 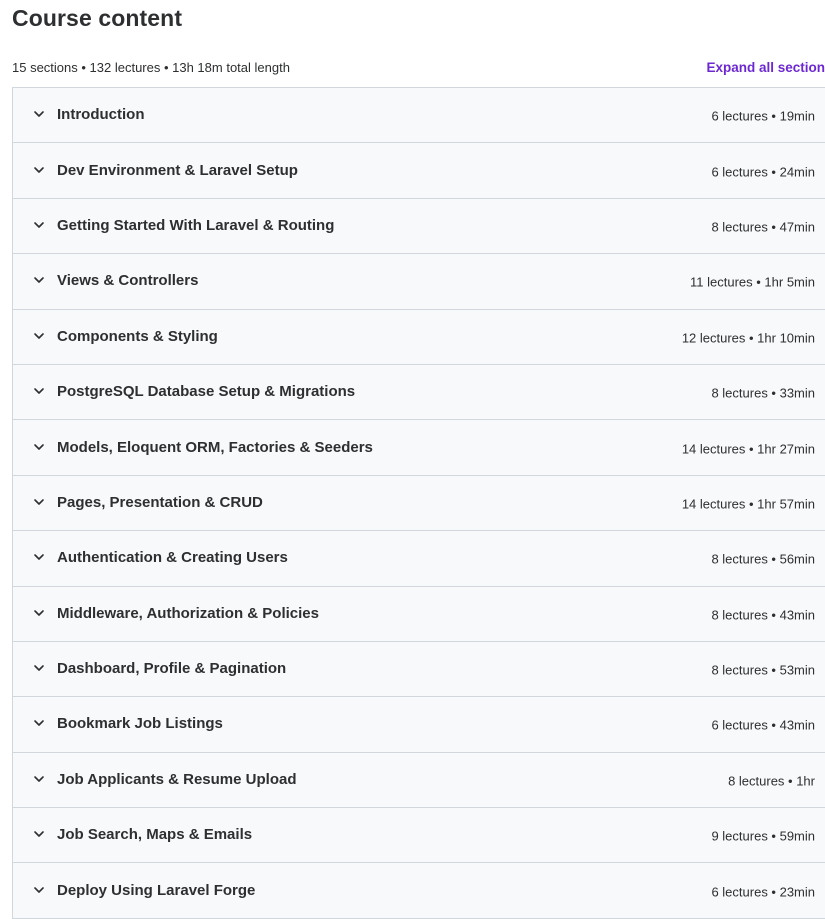 I want to click on section-title: Views & Controllers, so click(x=128, y=281).